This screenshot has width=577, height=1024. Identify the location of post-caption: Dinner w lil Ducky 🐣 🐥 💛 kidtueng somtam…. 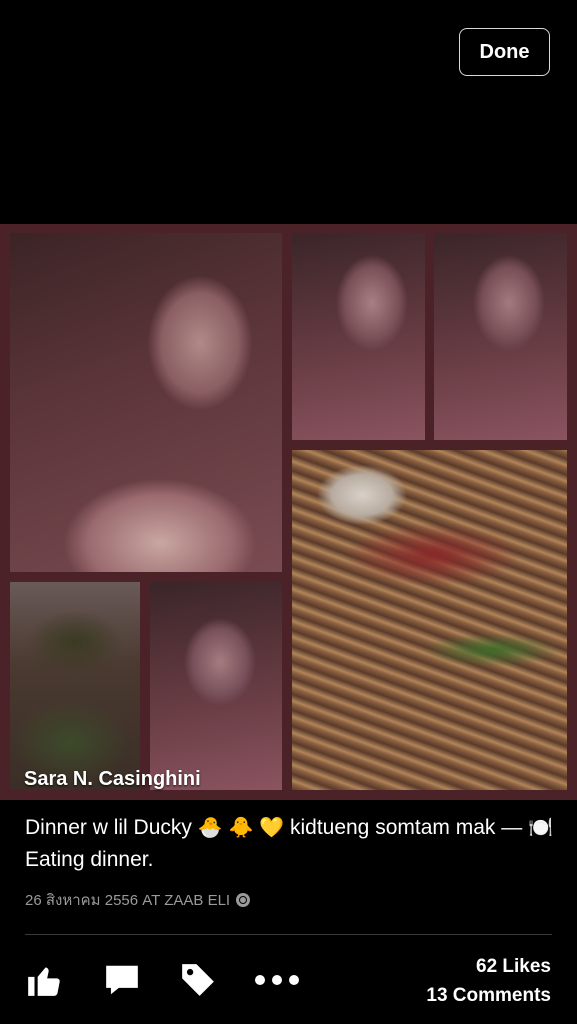
(290, 844).